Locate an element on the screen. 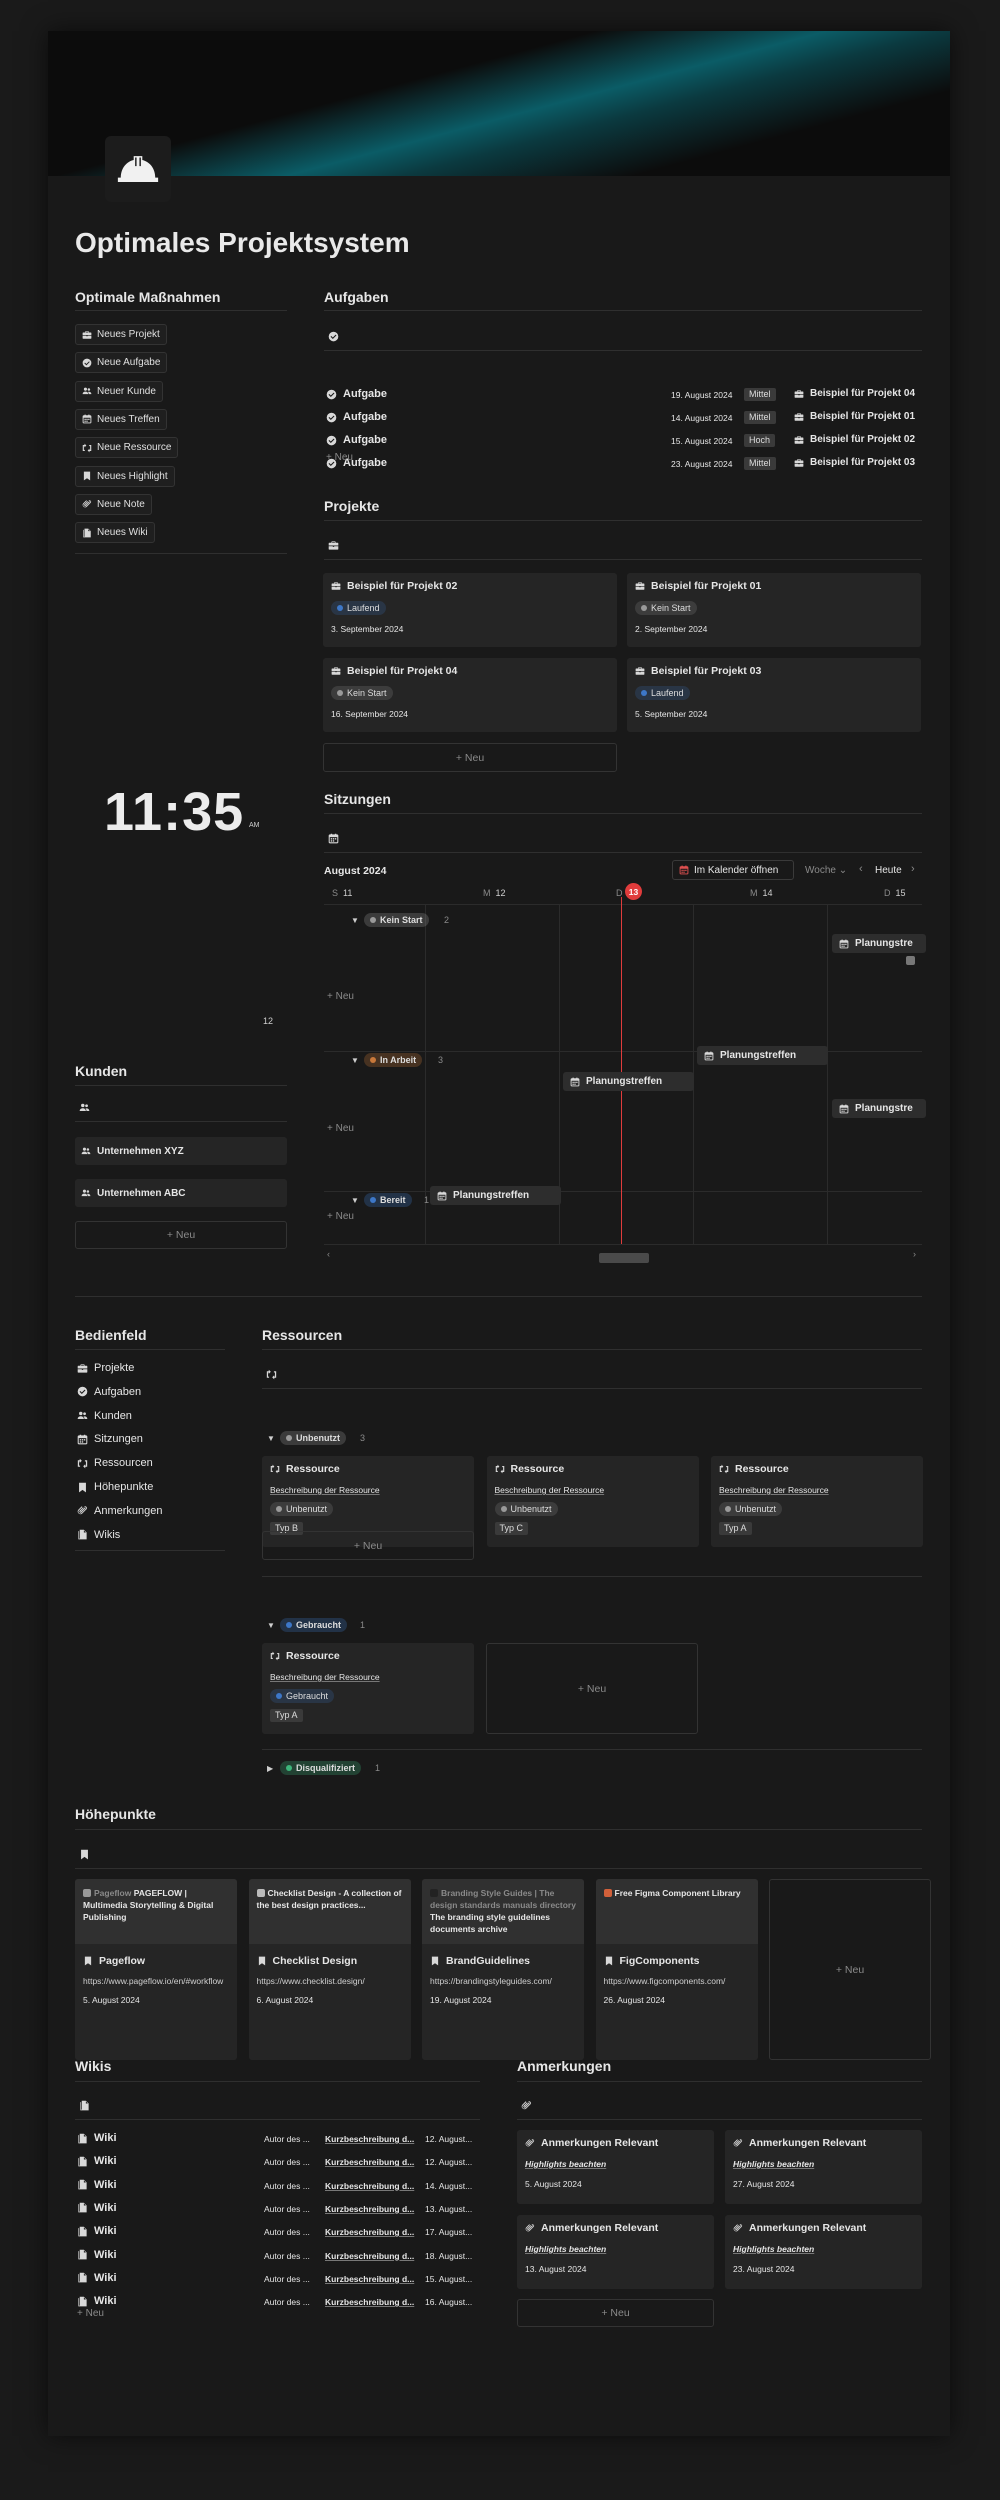 The height and width of the screenshot is (2500, 1000). anmerkungen-heading: Anmerkungen is located at coordinates (564, 2066).